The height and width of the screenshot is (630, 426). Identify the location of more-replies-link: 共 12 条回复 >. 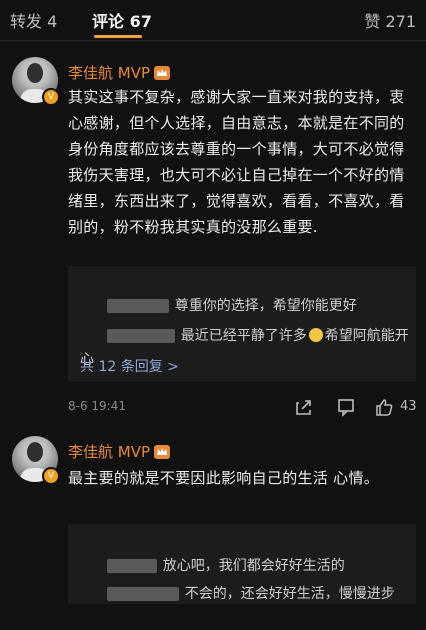
(129, 366).